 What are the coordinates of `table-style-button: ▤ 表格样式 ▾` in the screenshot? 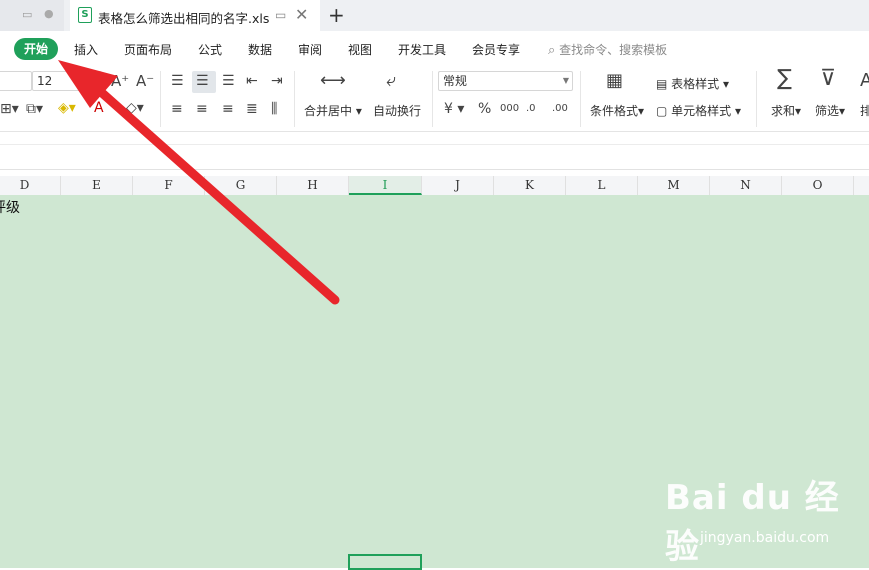 It's located at (692, 83).